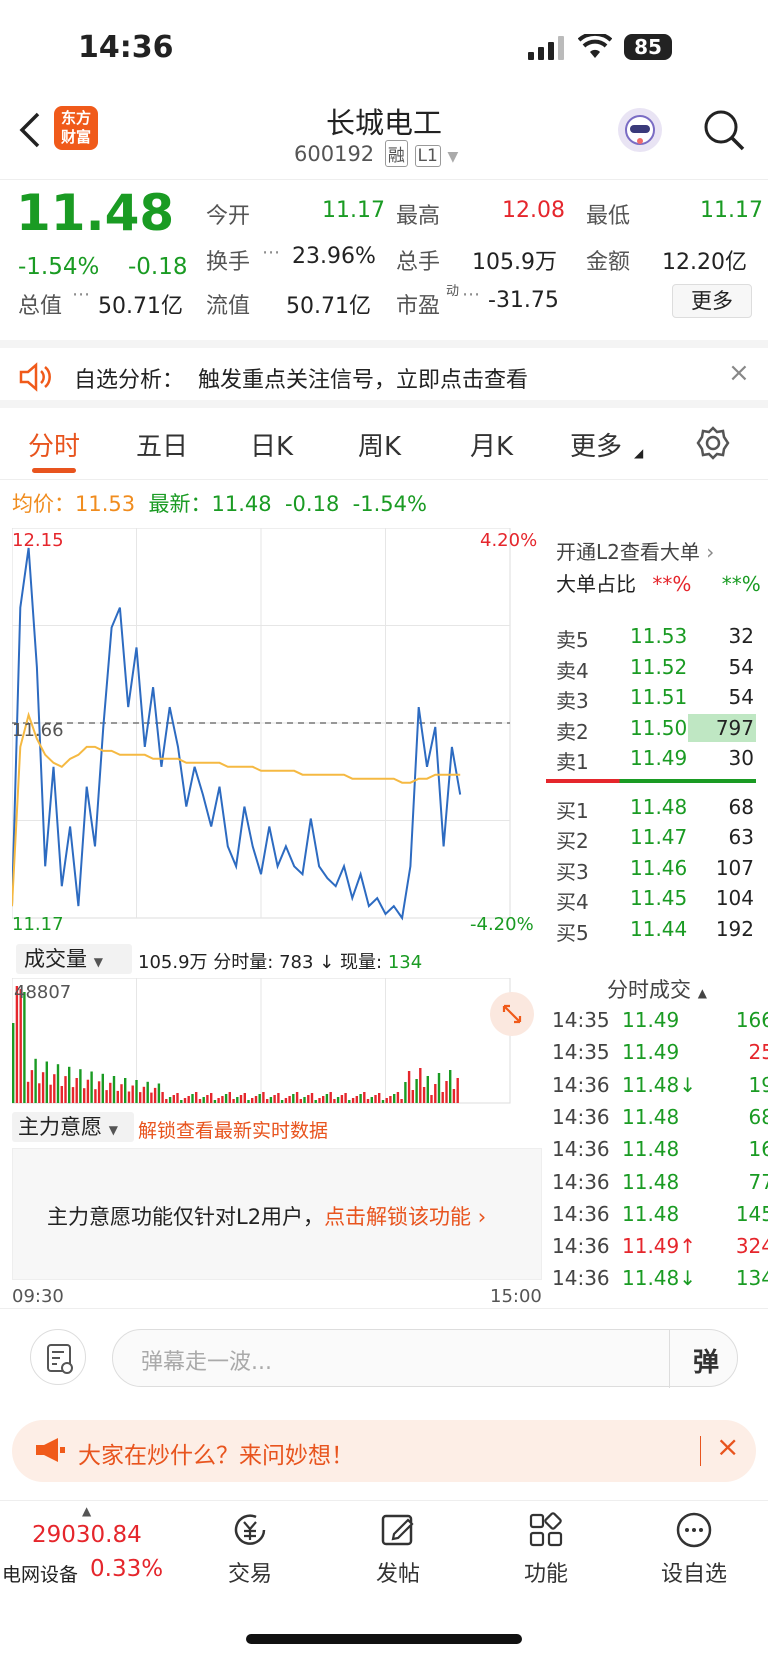  What do you see at coordinates (724, 132) in the screenshot?
I see `search-icon` at bounding box center [724, 132].